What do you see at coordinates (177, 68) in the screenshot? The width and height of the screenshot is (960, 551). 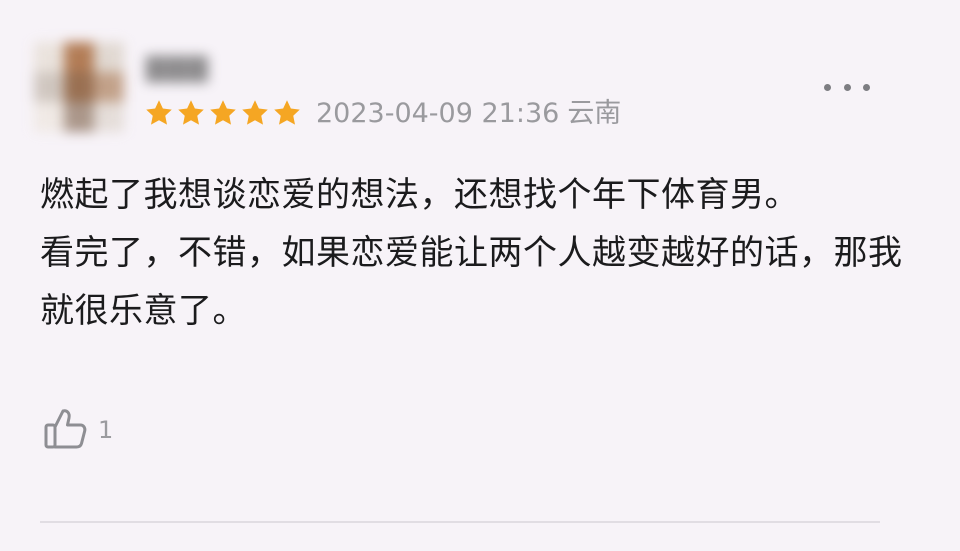 I see `username: ▇▇▇` at bounding box center [177, 68].